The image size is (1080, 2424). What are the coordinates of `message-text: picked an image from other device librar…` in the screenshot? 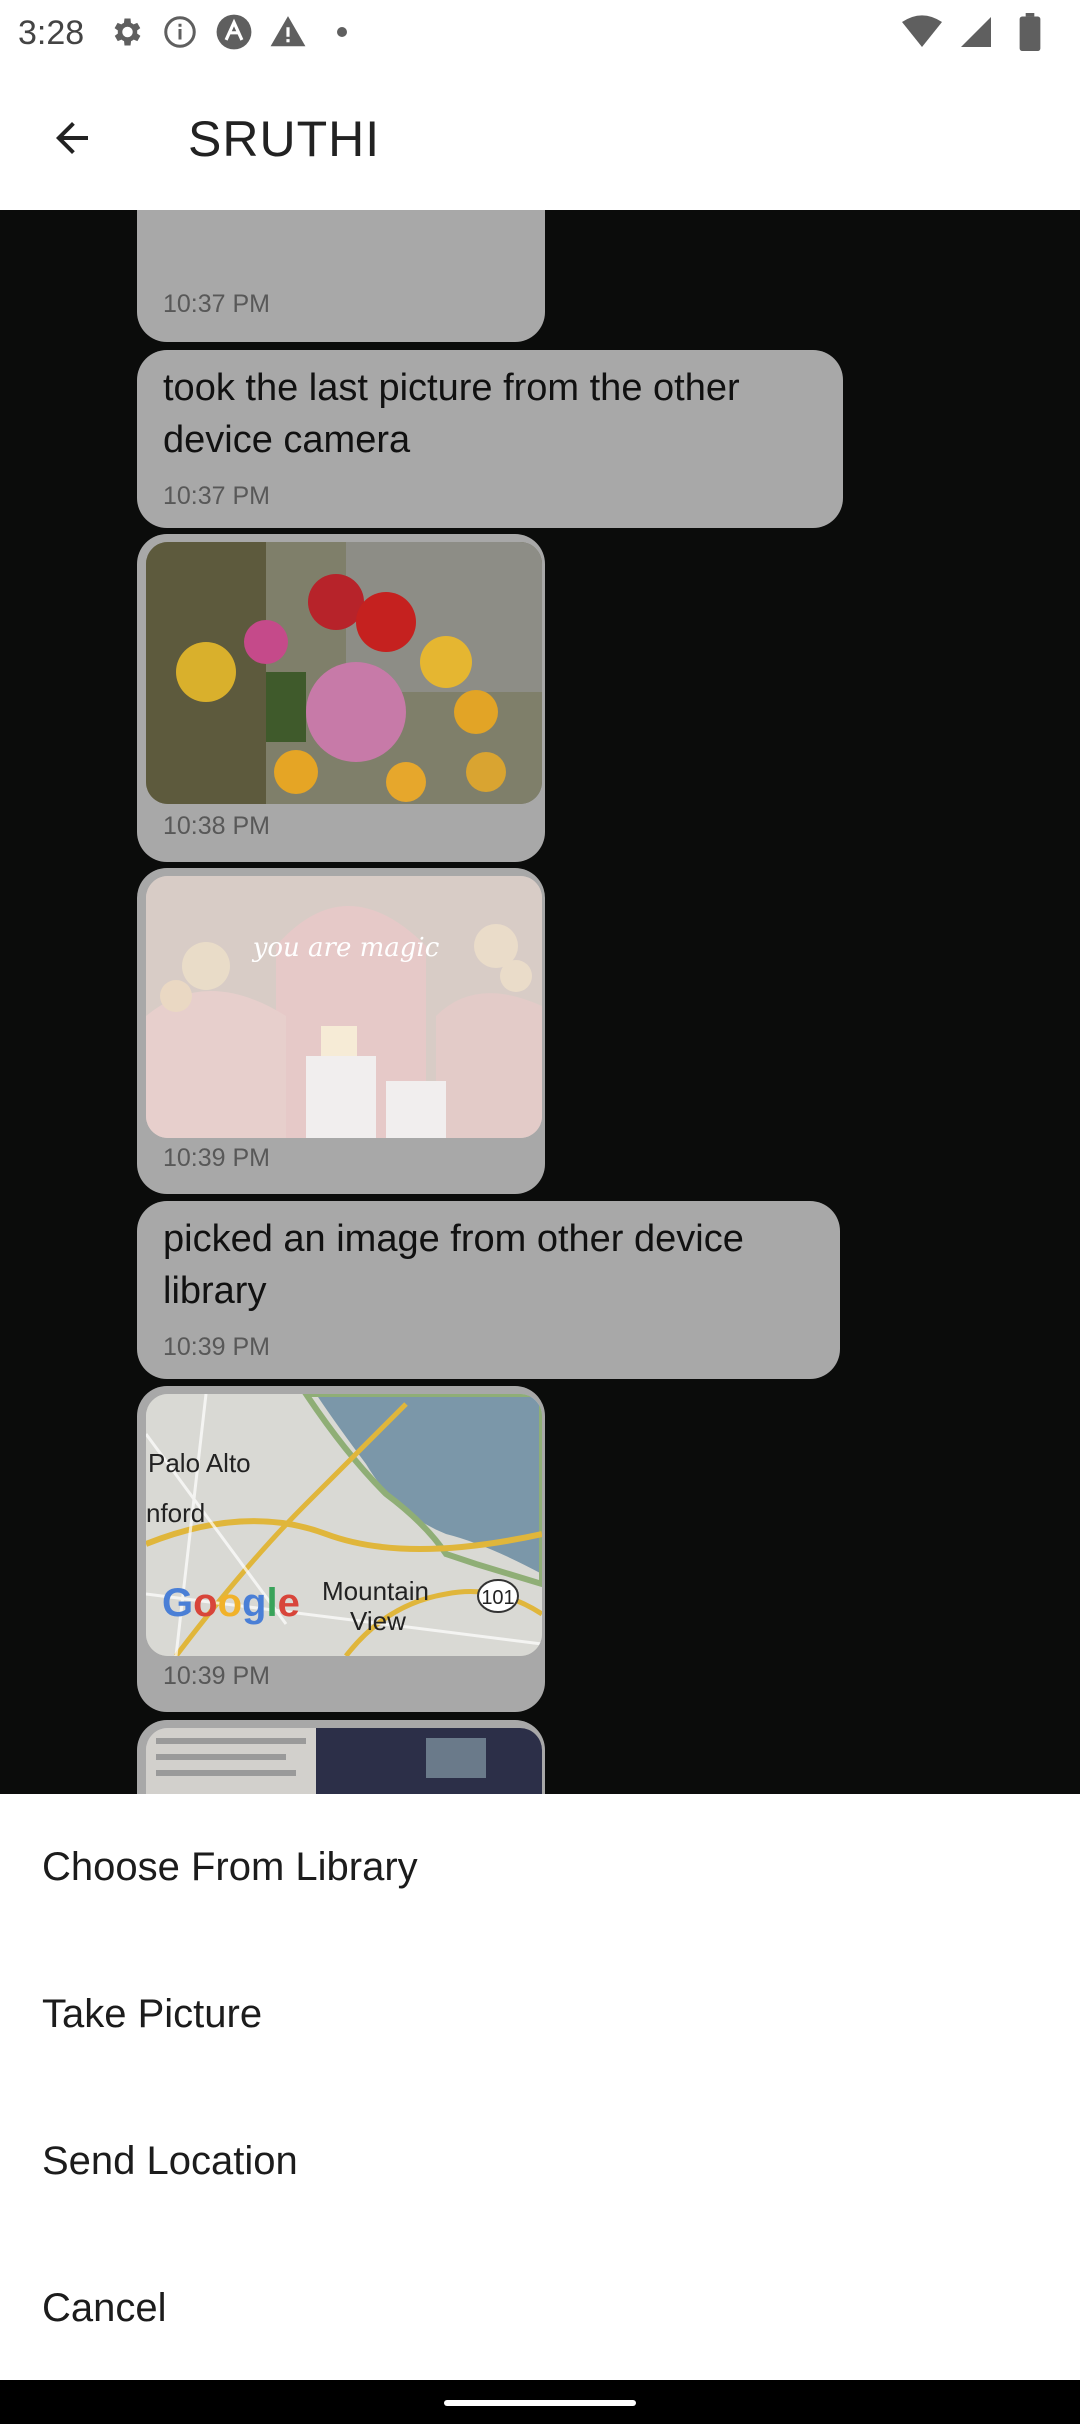 It's located at (453, 1265).